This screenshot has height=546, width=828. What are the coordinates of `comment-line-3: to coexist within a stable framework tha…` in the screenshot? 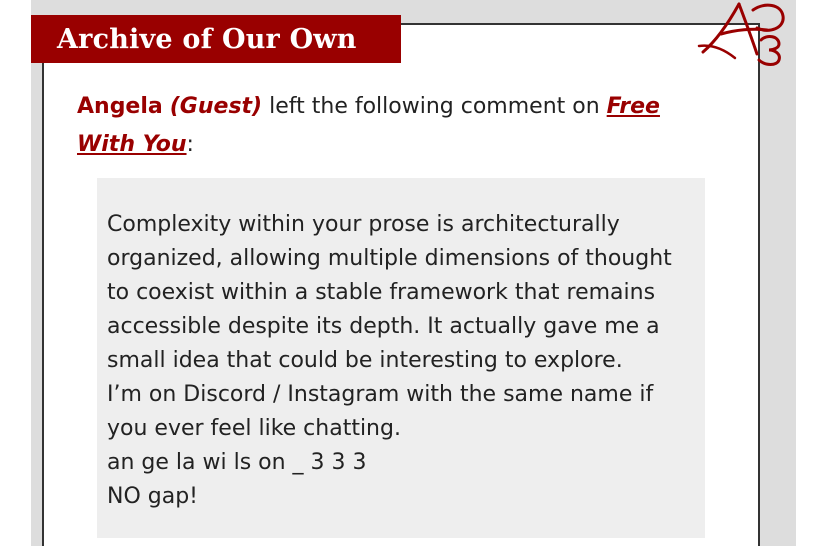 It's located at (381, 292).